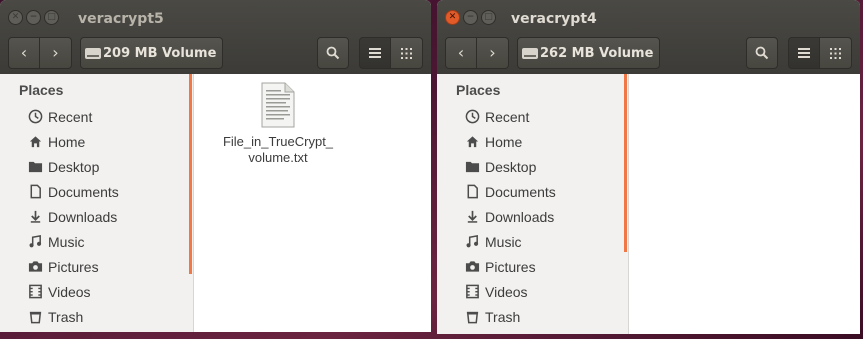 Image resolution: width=863 pixels, height=339 pixels. I want to click on sidebar-item-label: Music, so click(66, 241).